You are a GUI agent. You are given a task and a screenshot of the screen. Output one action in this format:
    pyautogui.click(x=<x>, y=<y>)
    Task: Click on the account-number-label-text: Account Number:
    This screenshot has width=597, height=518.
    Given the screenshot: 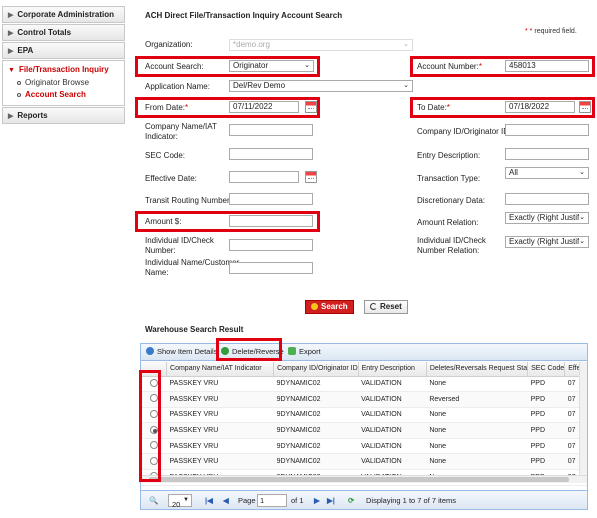 What is the action you would take?
    pyautogui.click(x=448, y=66)
    